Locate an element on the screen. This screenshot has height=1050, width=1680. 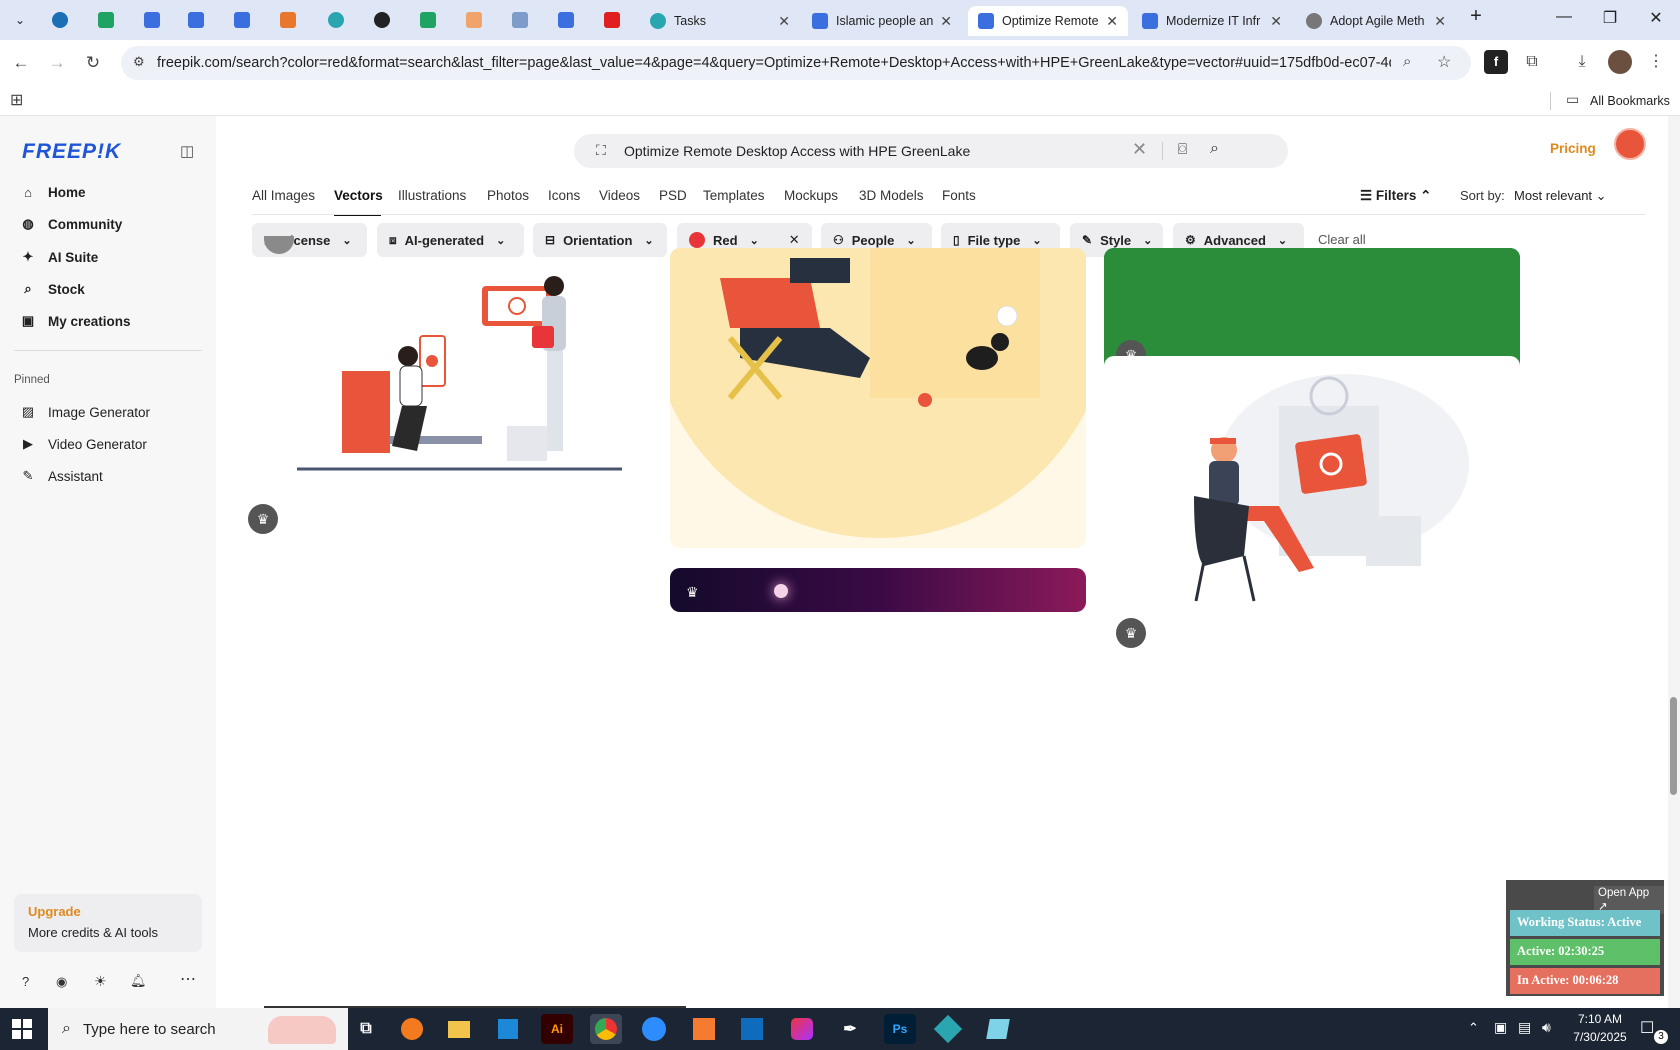
tab-search-button: ⌄ is located at coordinates (20, 20).